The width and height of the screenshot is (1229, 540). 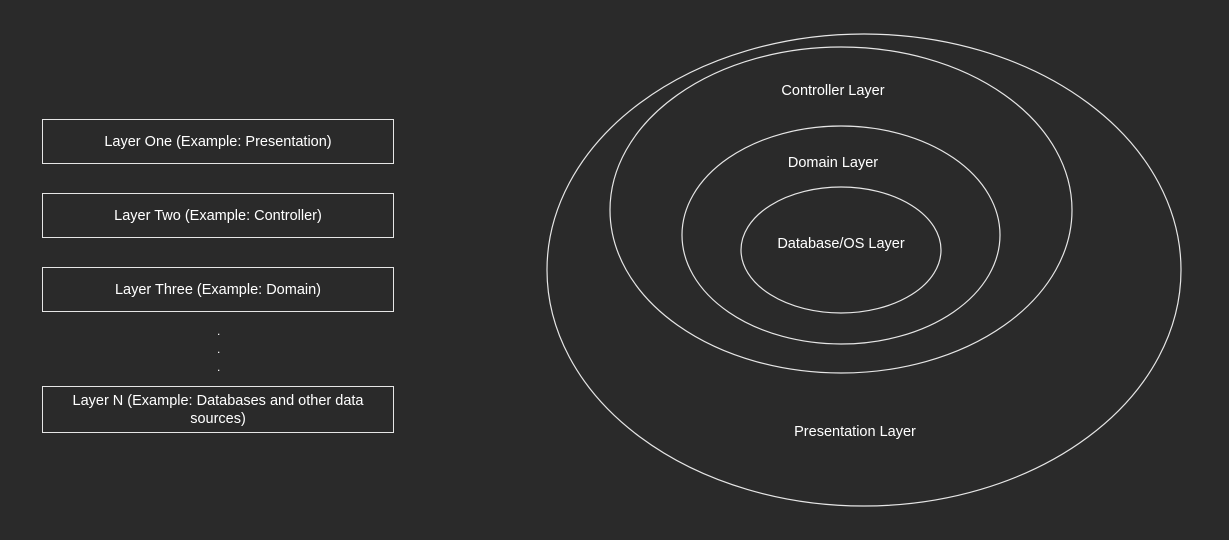 What do you see at coordinates (841, 244) in the screenshot?
I see `database-layer-label: Database/OS Layer` at bounding box center [841, 244].